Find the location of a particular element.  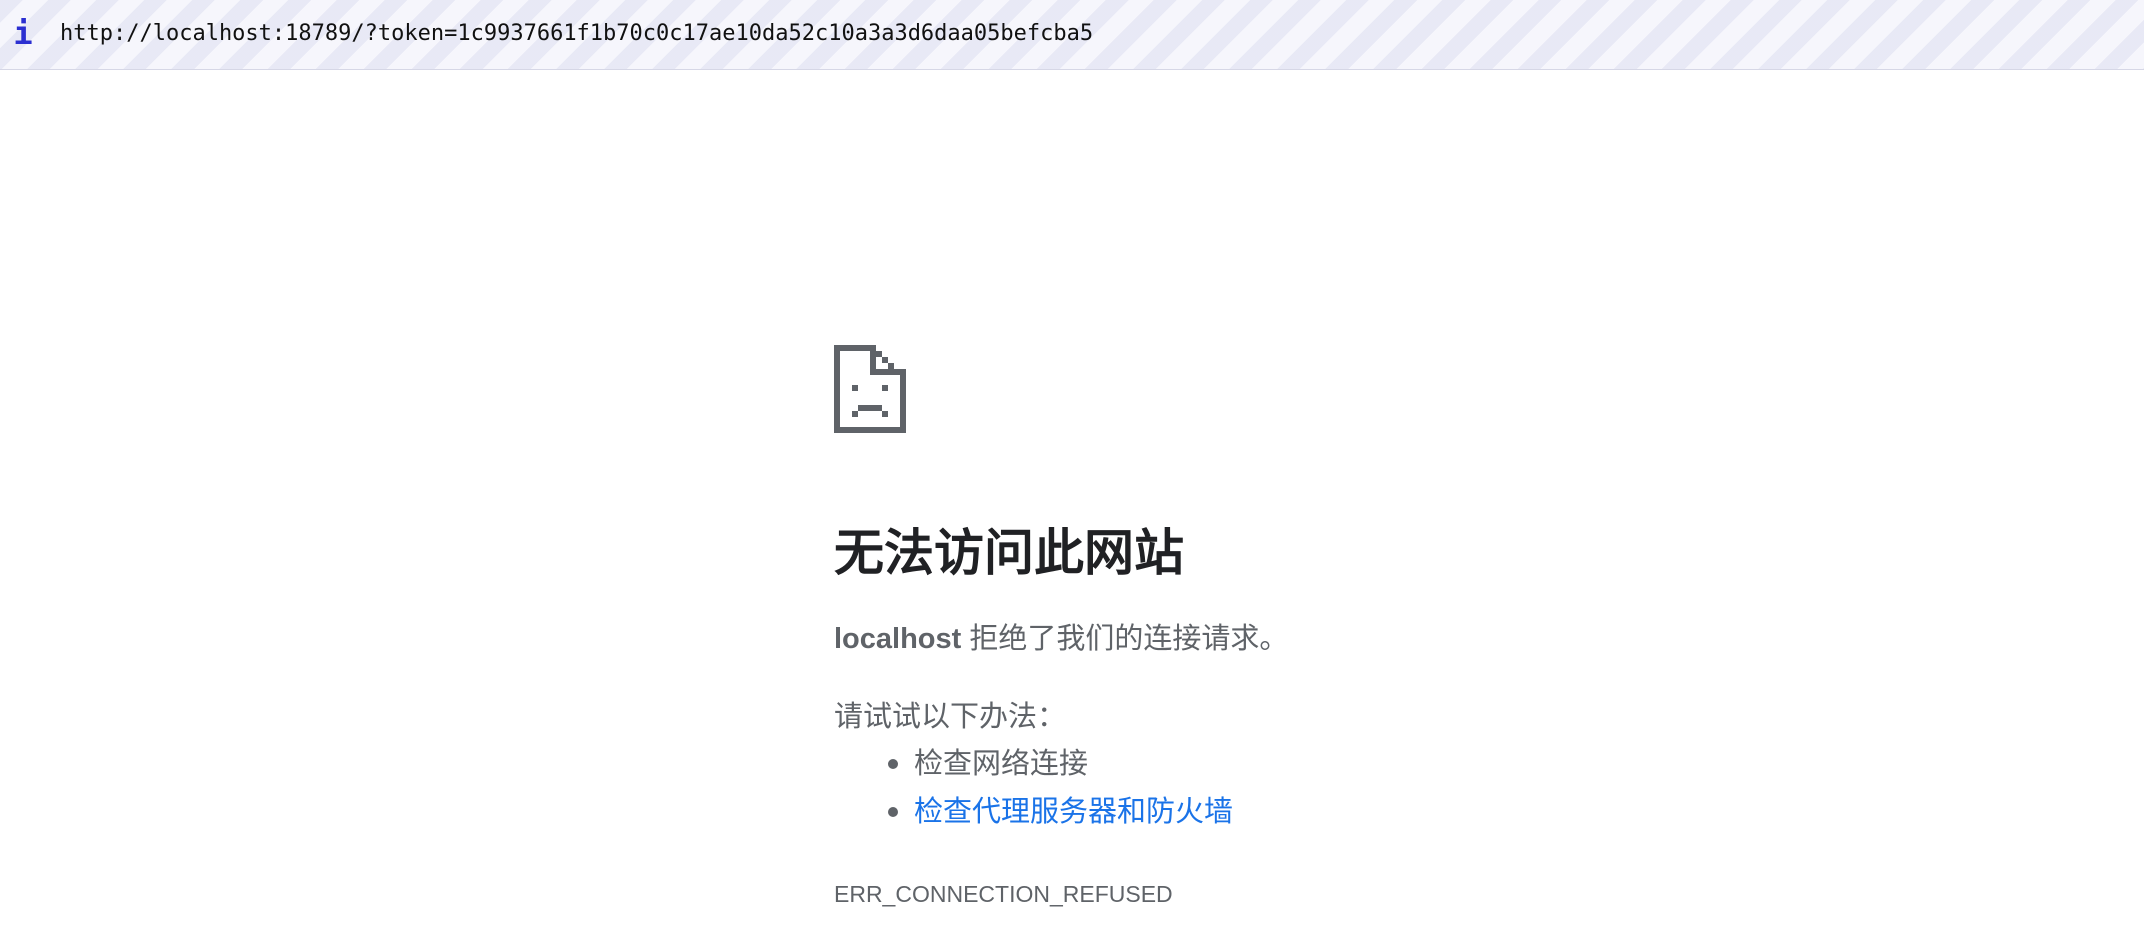

list-item: 检查网络连接 is located at coordinates (1033, 770).